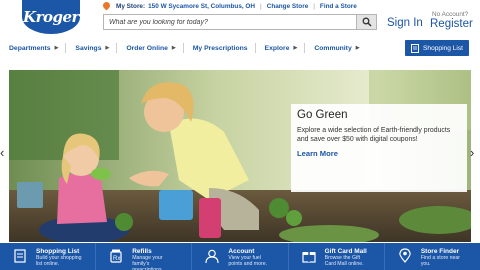 This screenshot has width=480, height=270. I want to click on shopping-list-button: Shopping List, so click(437, 48).